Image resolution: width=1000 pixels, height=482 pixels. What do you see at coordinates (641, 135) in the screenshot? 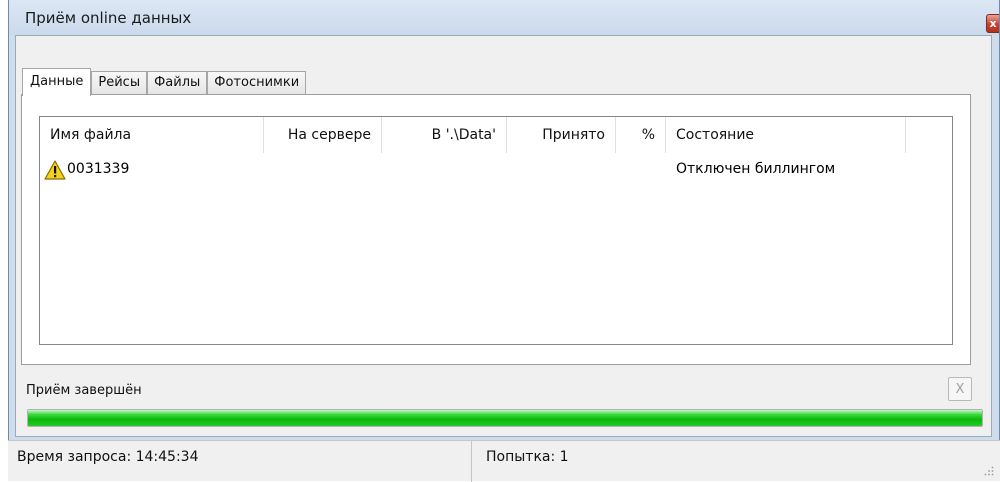
I see `column-percent: %` at bounding box center [641, 135].